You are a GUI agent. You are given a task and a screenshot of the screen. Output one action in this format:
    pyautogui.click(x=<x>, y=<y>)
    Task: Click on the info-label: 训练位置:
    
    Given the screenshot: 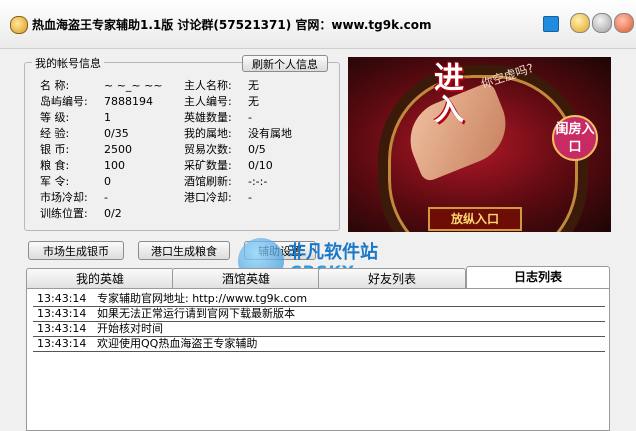 What is the action you would take?
    pyautogui.click(x=64, y=213)
    